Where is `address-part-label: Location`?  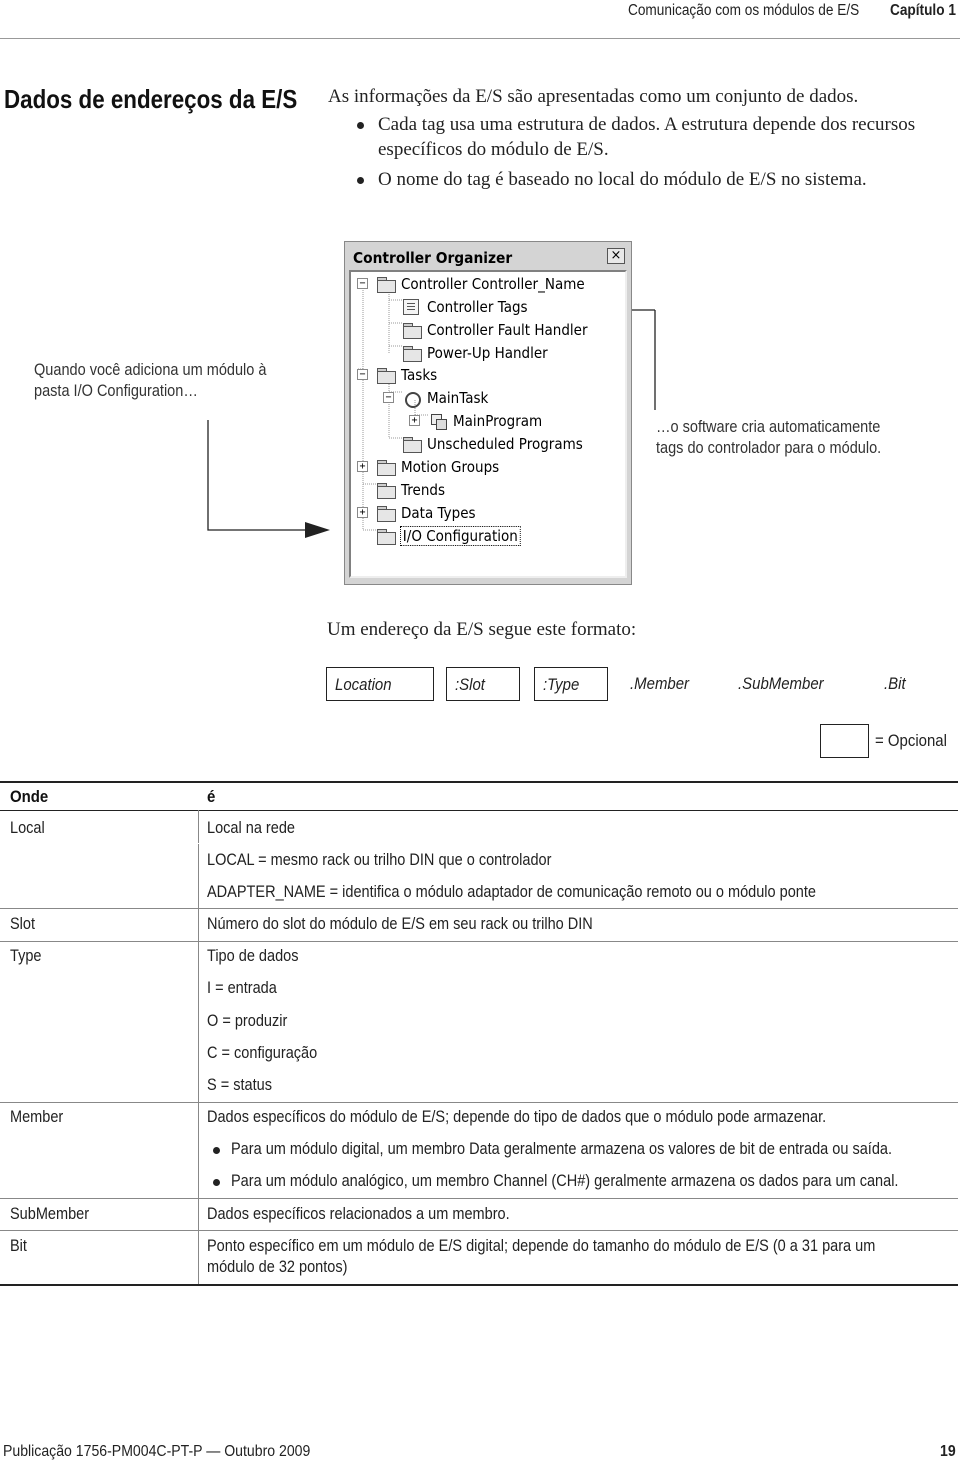
address-part-label: Location is located at coordinates (363, 684).